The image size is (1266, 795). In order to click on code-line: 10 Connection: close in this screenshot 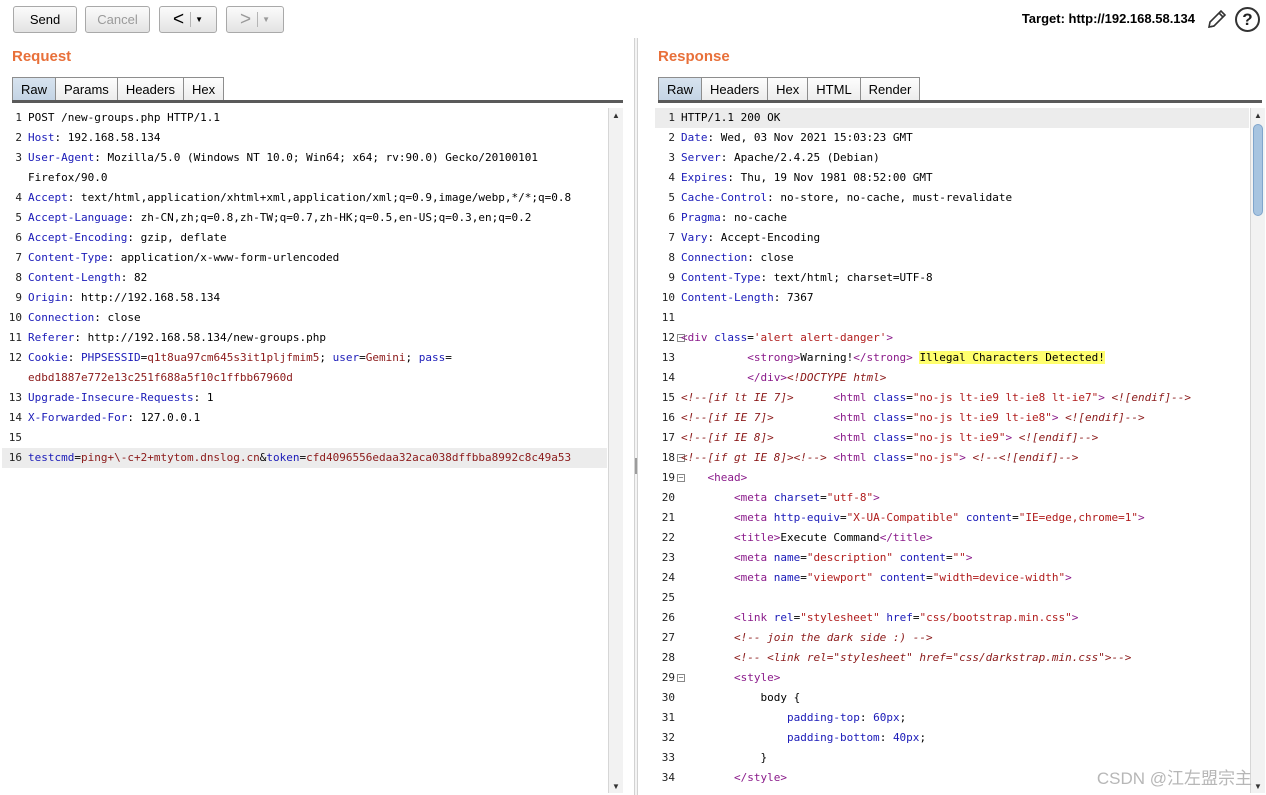, I will do `click(304, 318)`.